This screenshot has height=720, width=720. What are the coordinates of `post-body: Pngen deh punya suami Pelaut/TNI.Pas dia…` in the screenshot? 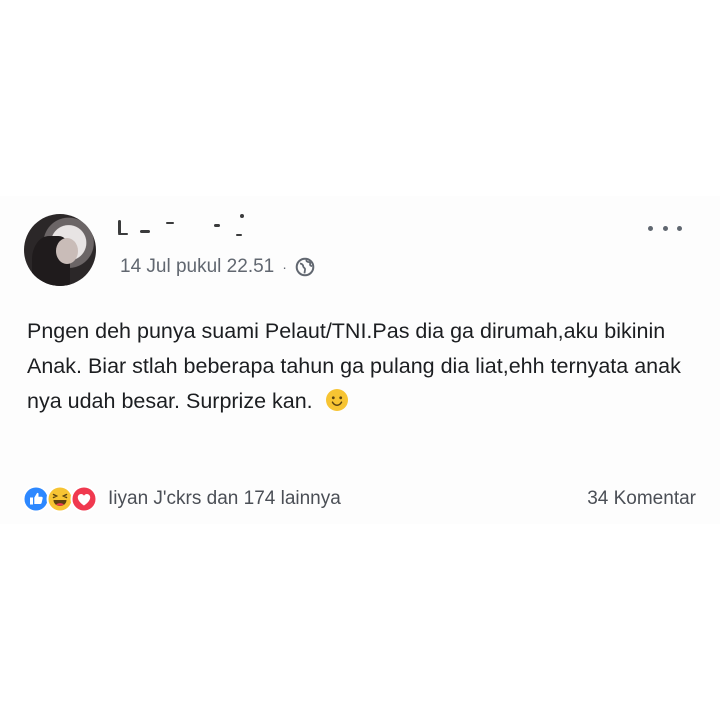 It's located at (362, 366).